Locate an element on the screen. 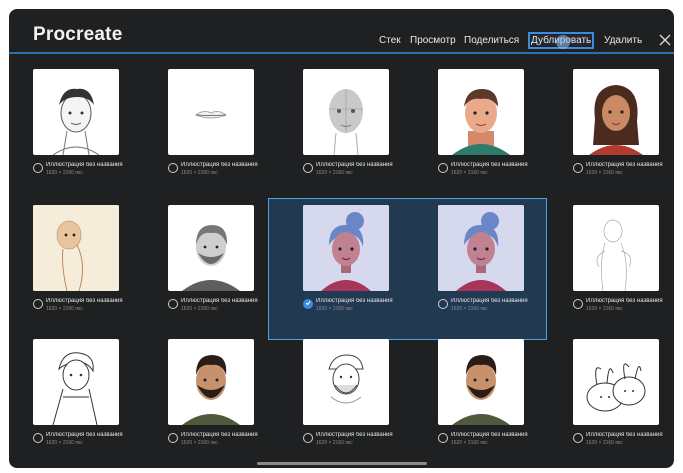  touch-indicator is located at coordinates (563, 42).